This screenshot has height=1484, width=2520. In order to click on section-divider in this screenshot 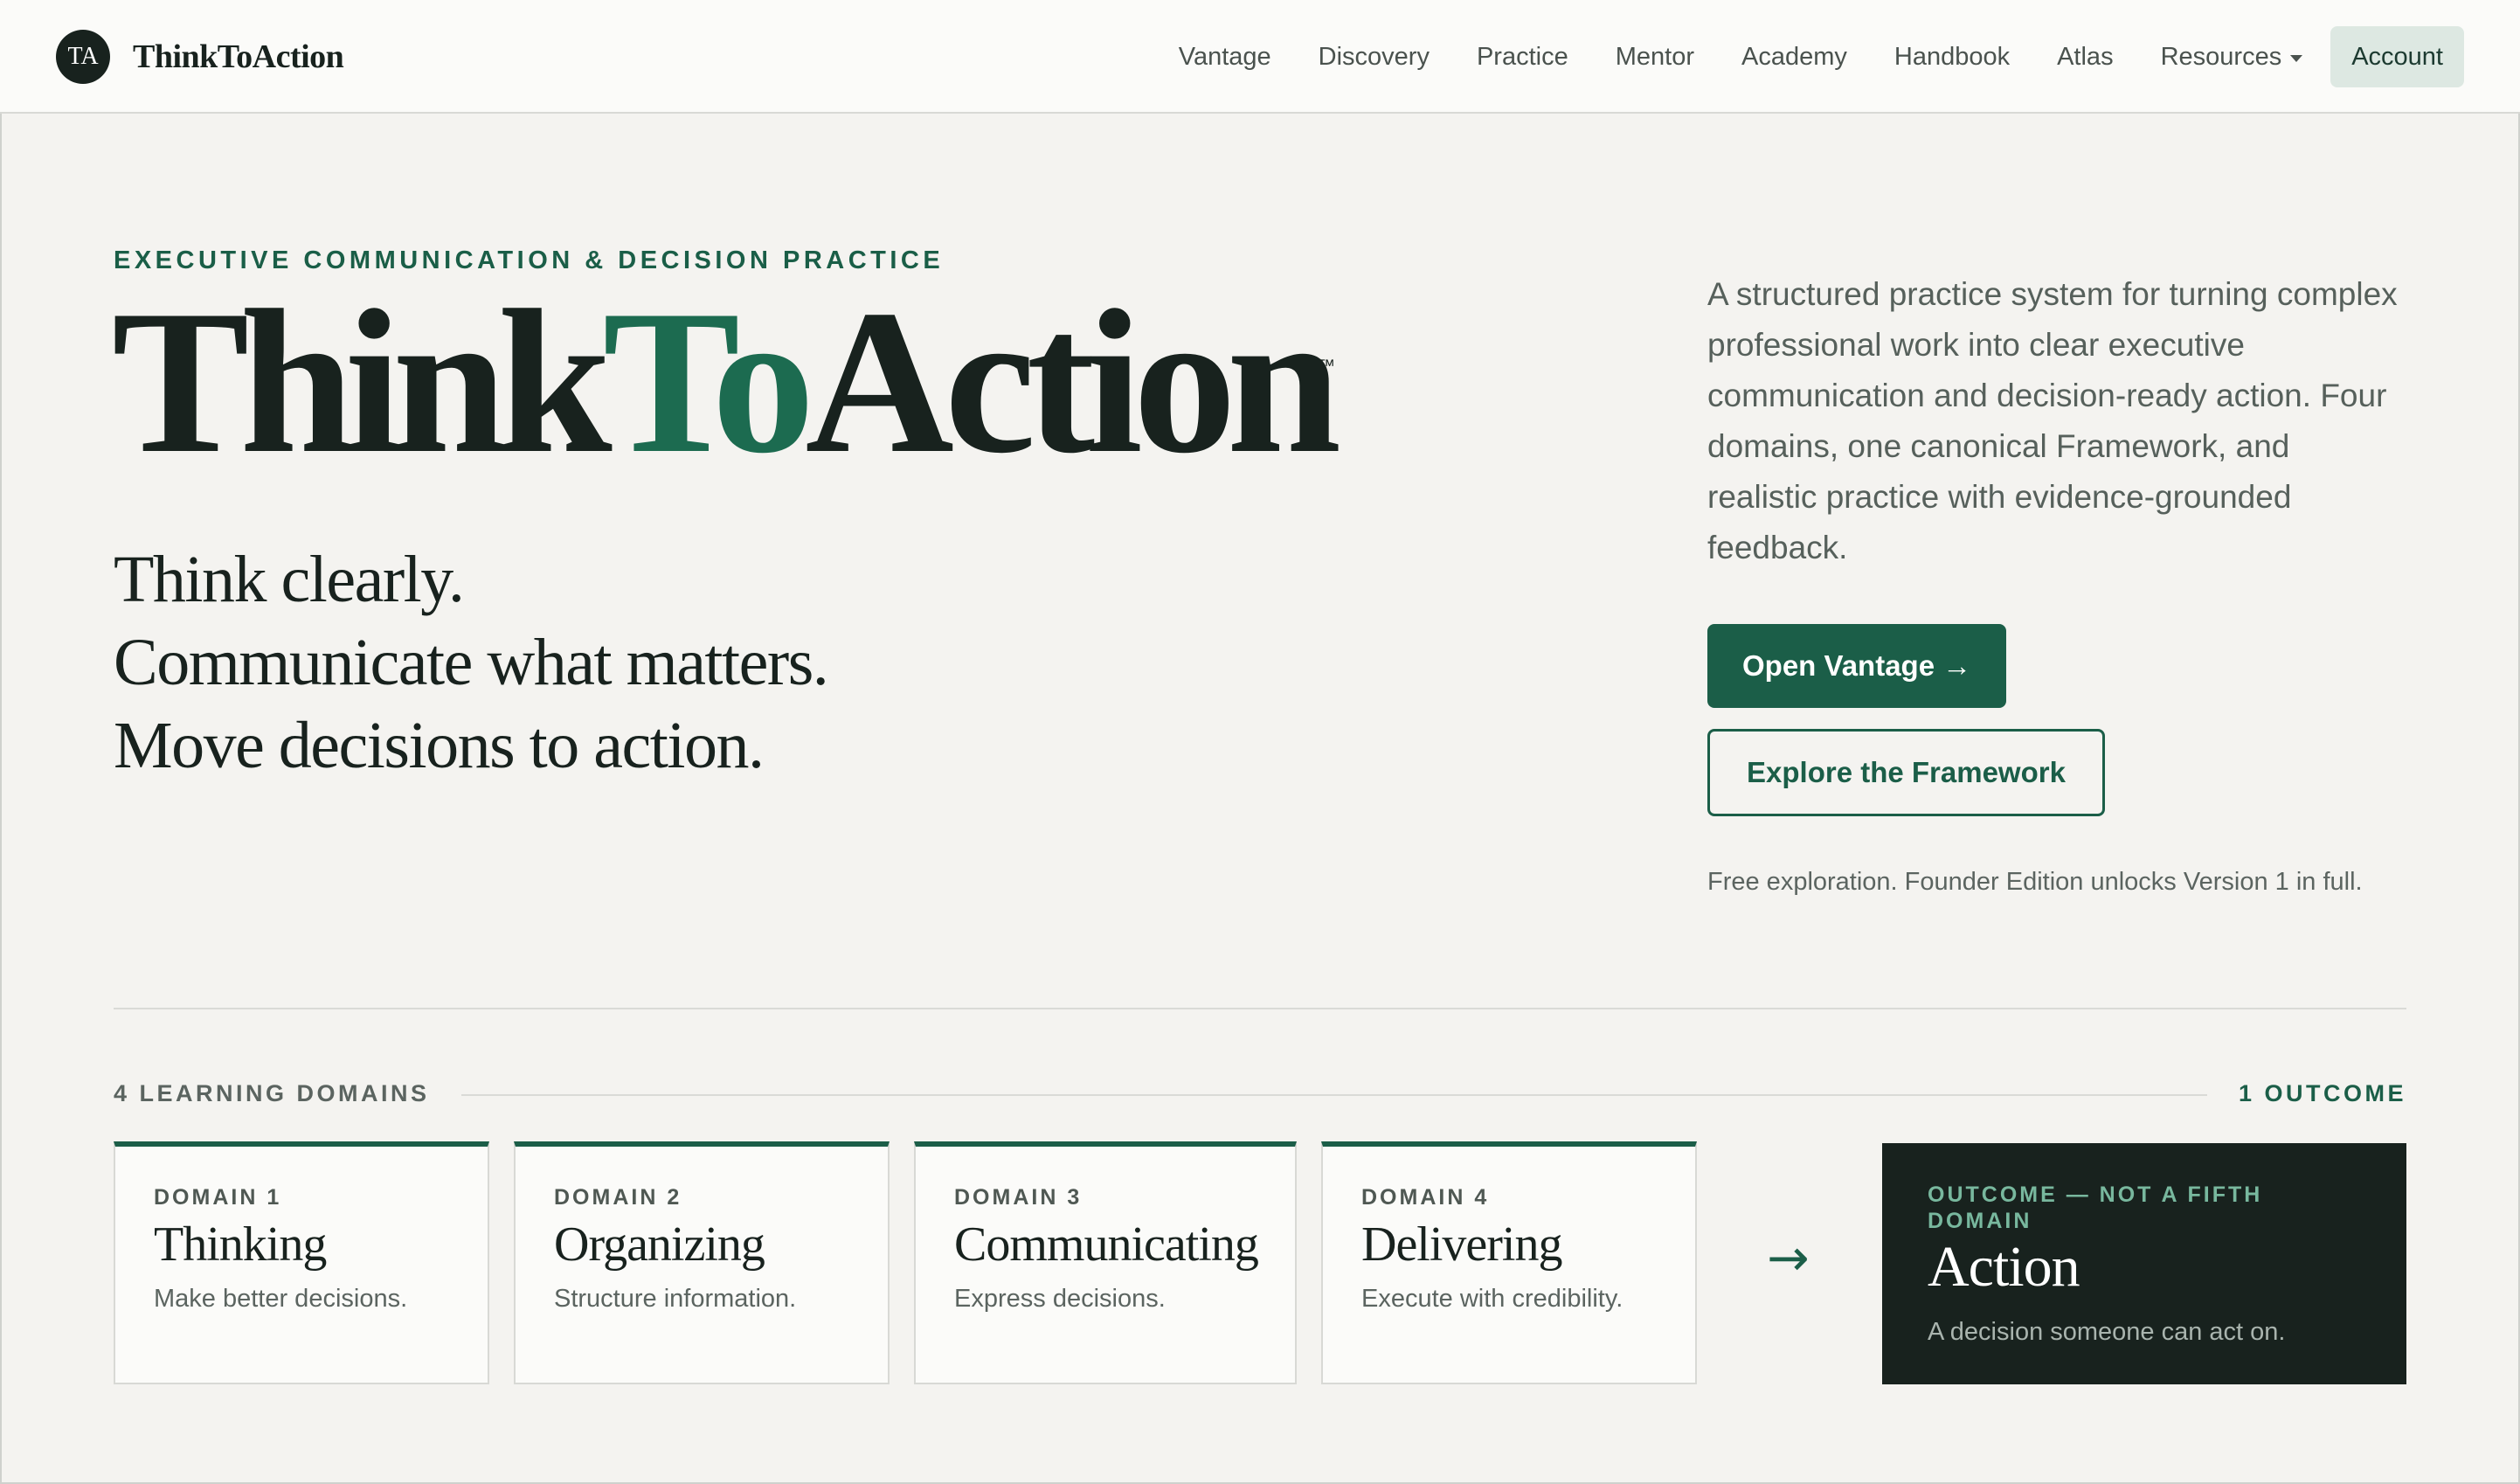, I will do `click(1260, 1008)`.